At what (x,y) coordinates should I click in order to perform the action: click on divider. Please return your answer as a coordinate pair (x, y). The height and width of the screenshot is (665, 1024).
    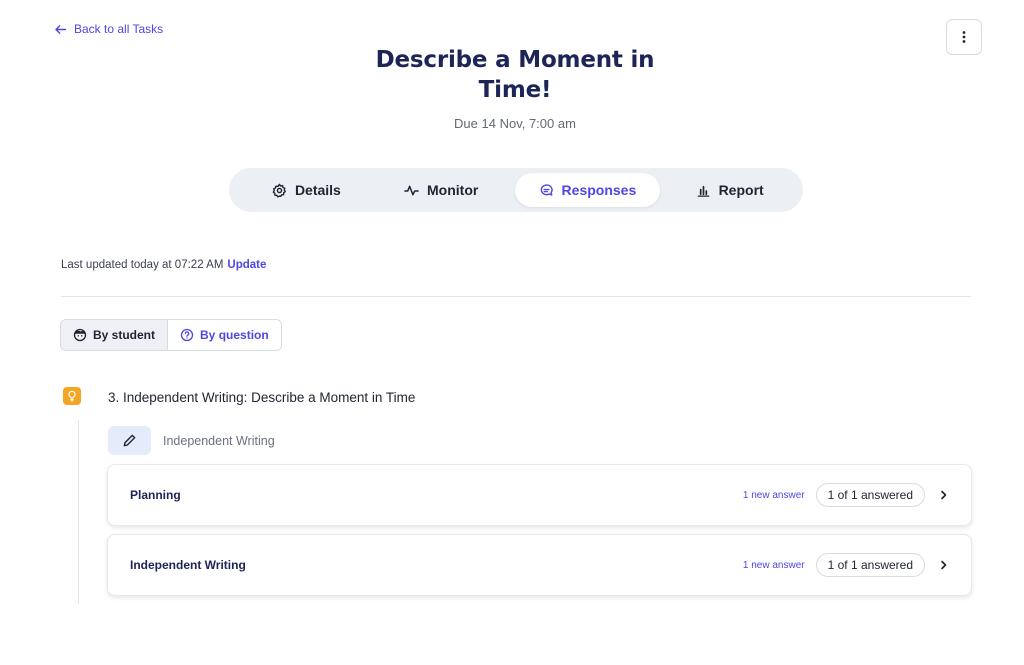
    Looking at the image, I should click on (516, 296).